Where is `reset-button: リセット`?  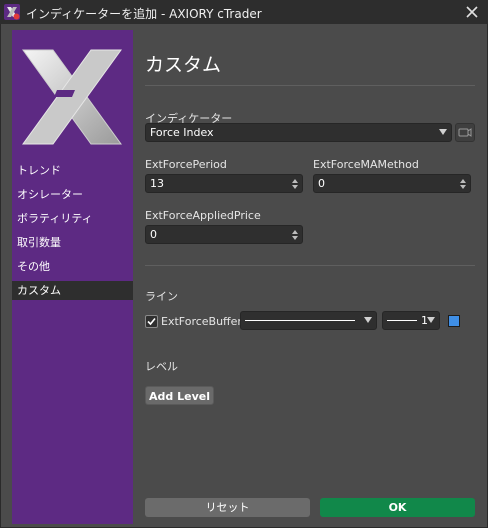 reset-button: リセット is located at coordinates (227, 507).